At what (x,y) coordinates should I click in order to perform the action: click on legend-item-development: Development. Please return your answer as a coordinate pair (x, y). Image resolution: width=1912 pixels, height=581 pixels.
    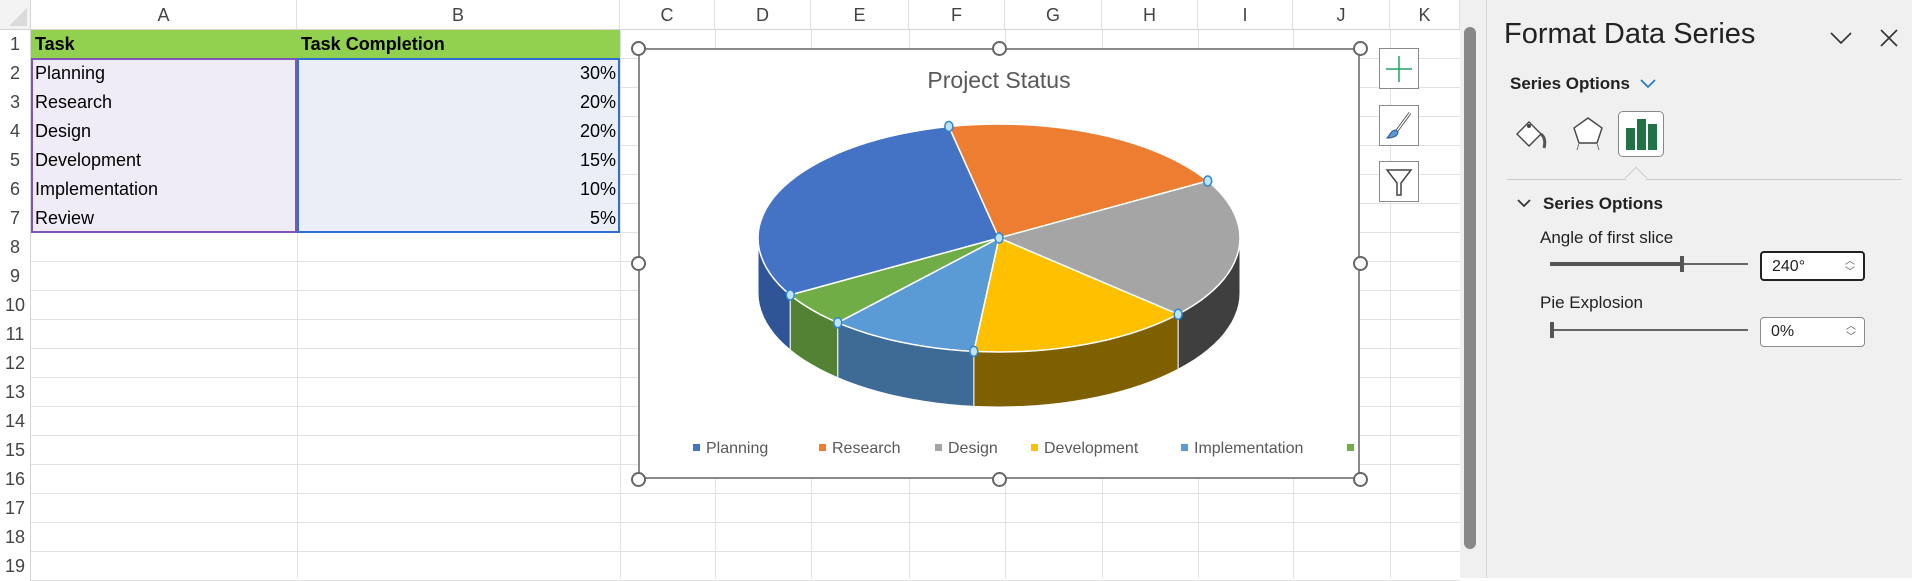
    Looking at the image, I should click on (1085, 448).